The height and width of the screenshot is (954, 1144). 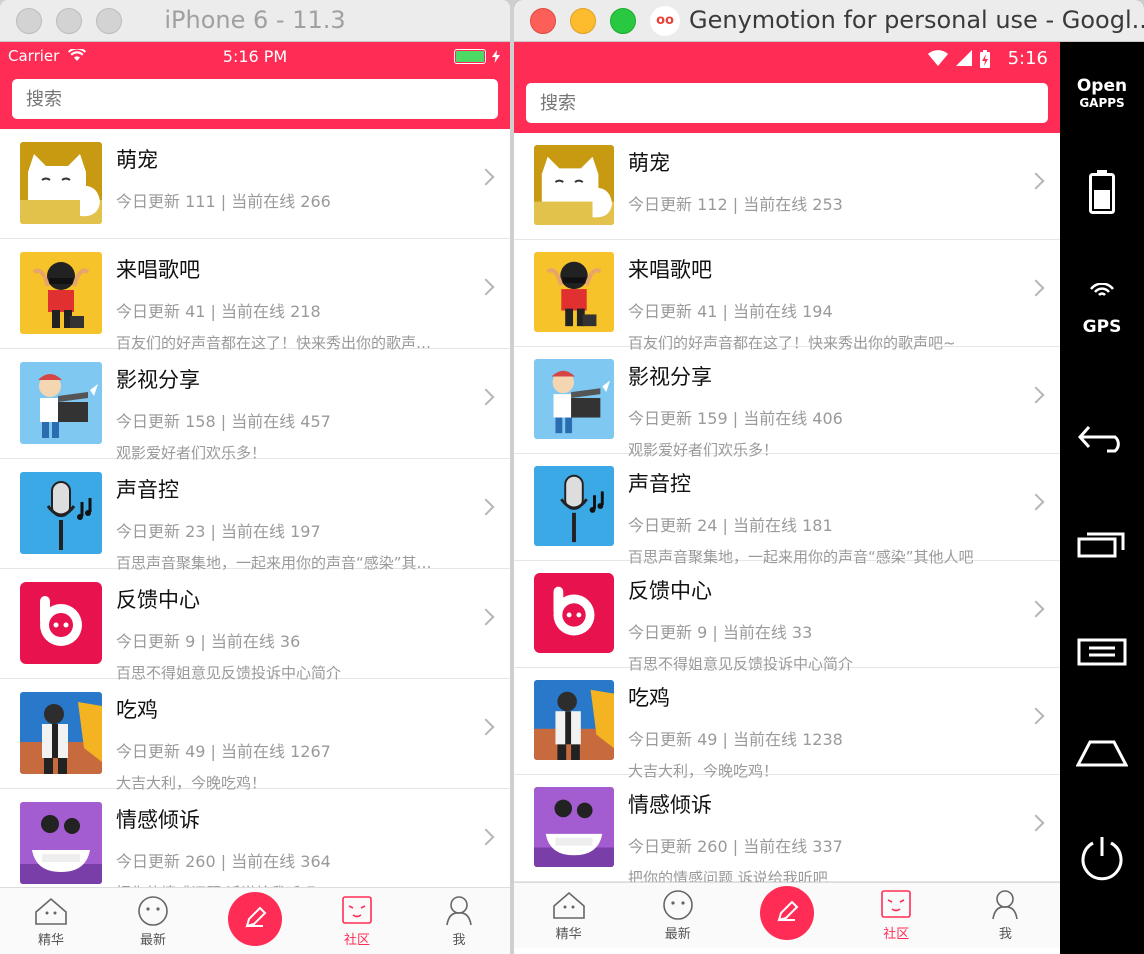 I want to click on list-item: 萌宠 今日更新 112 | 当前在线 253, so click(x=787, y=186).